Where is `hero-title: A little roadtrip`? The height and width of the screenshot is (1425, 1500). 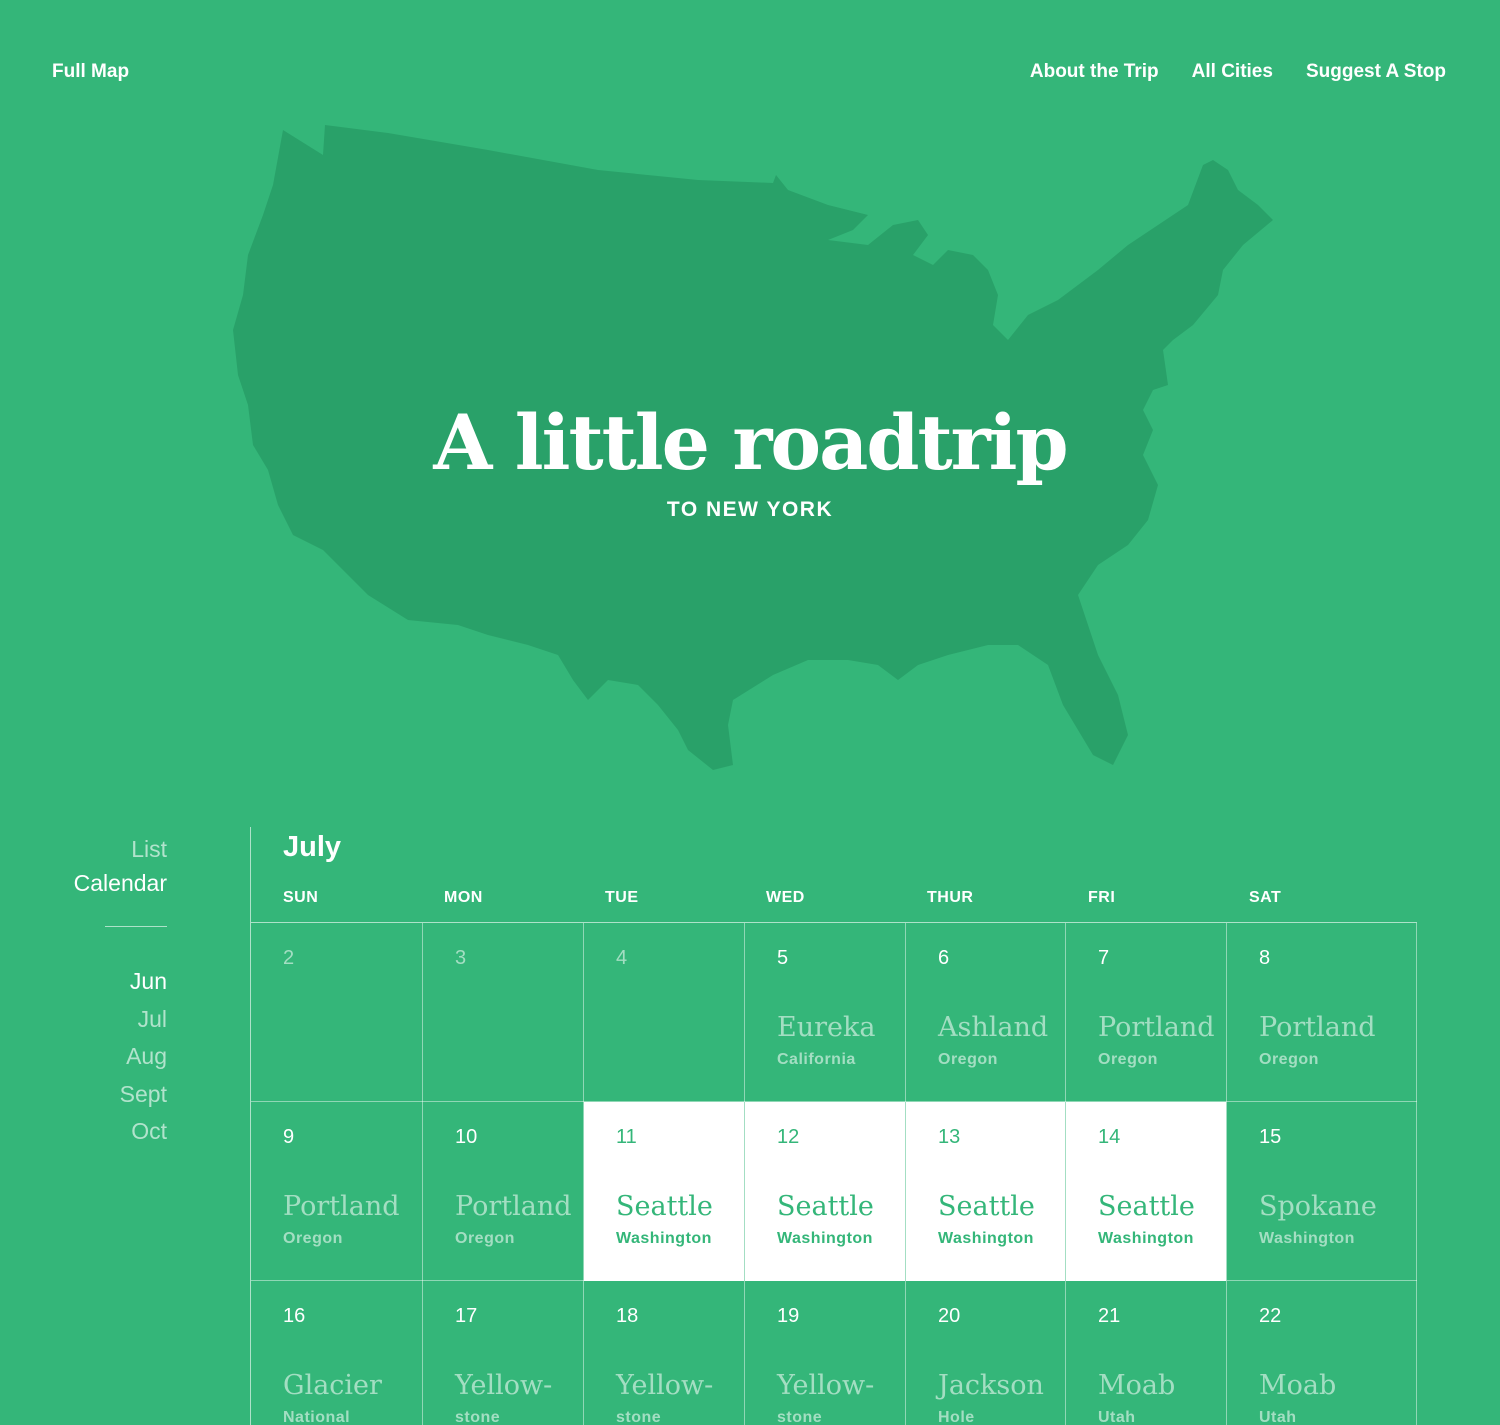
hero-title: A little roadtrip is located at coordinates (750, 442).